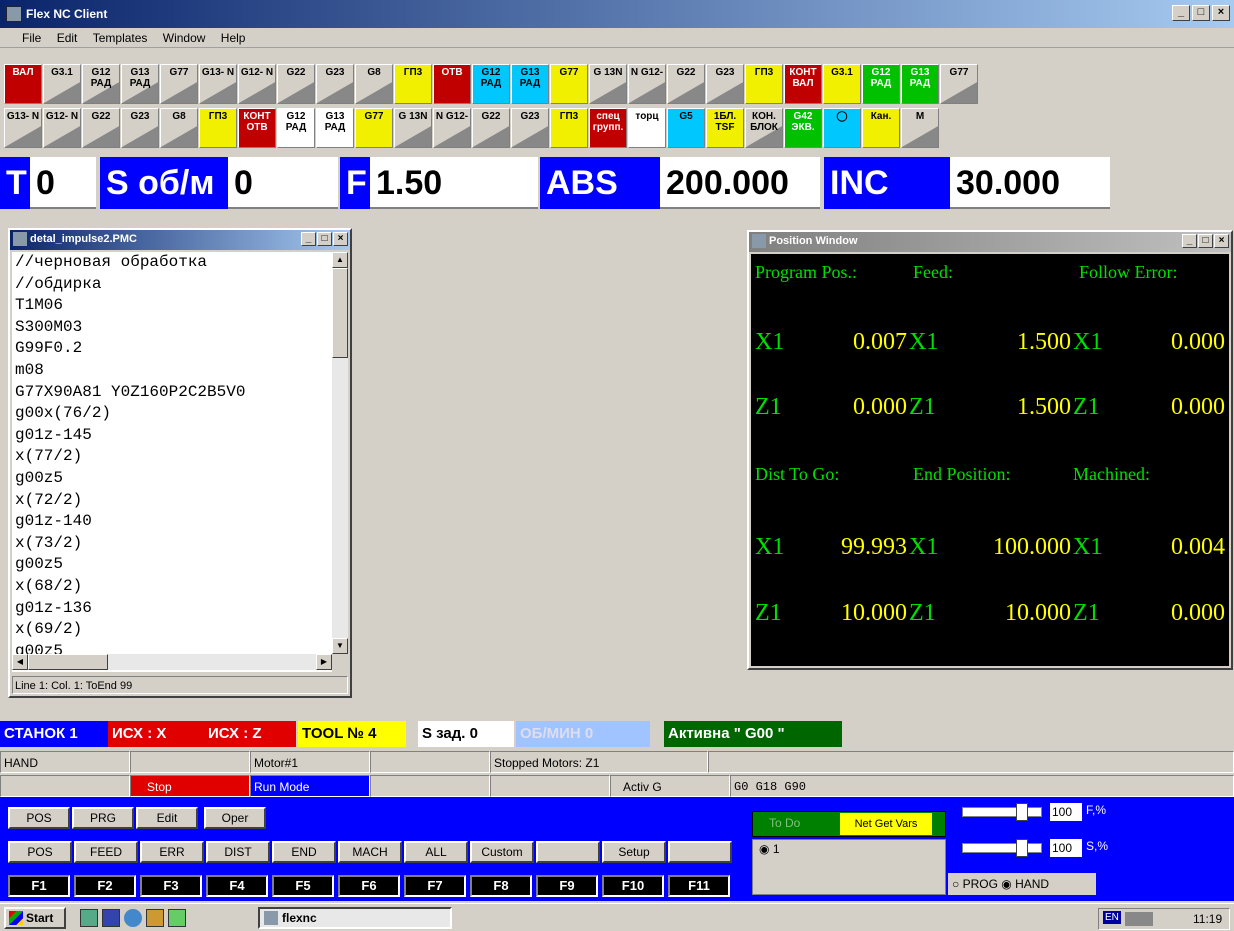  What do you see at coordinates (173, 587) in the screenshot?
I see `program-line: x(68/2)` at bounding box center [173, 587].